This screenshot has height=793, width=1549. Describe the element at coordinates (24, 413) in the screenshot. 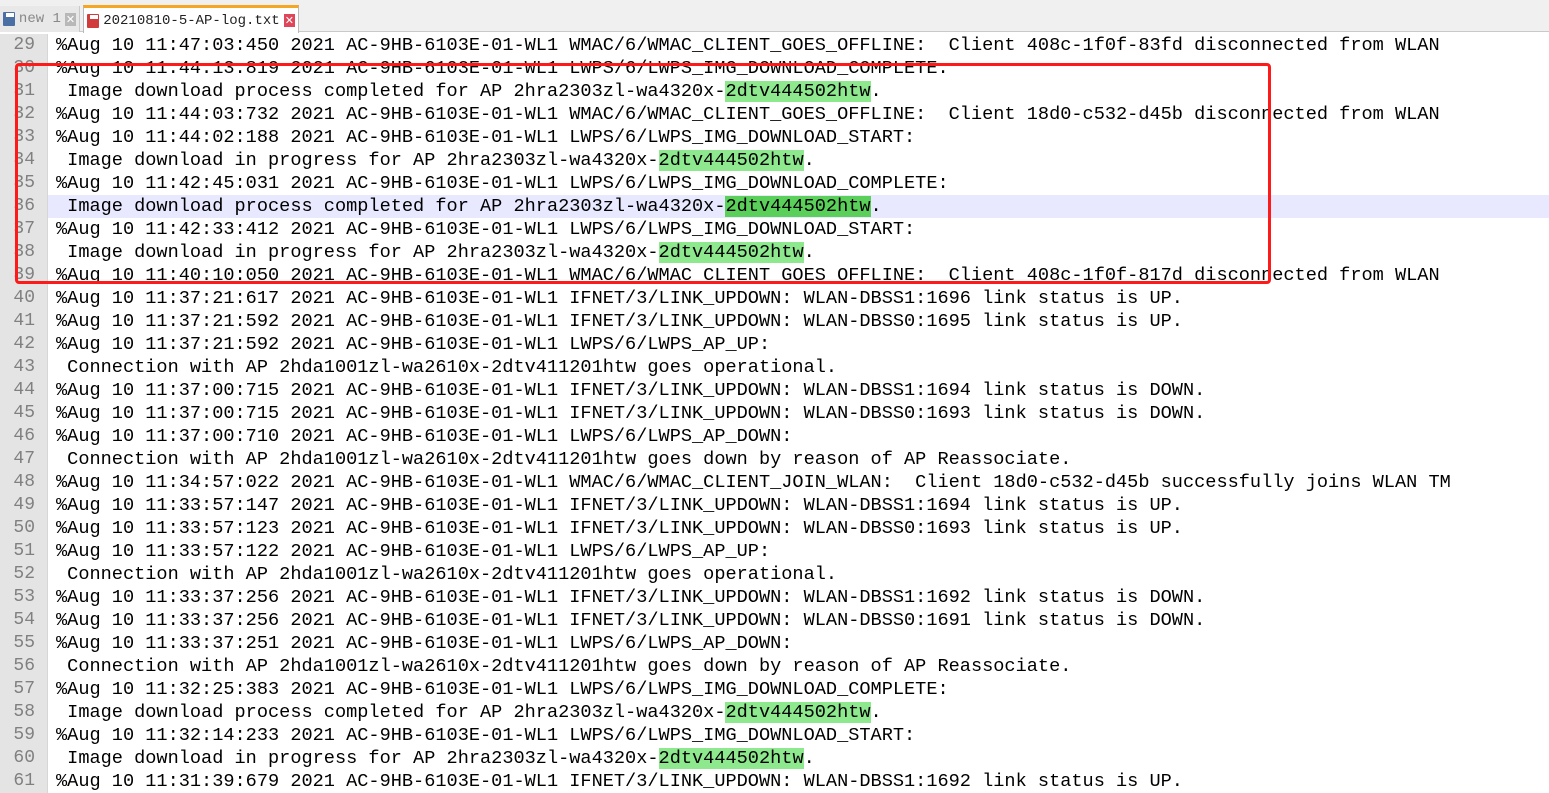

I see `line-number: 45` at that location.